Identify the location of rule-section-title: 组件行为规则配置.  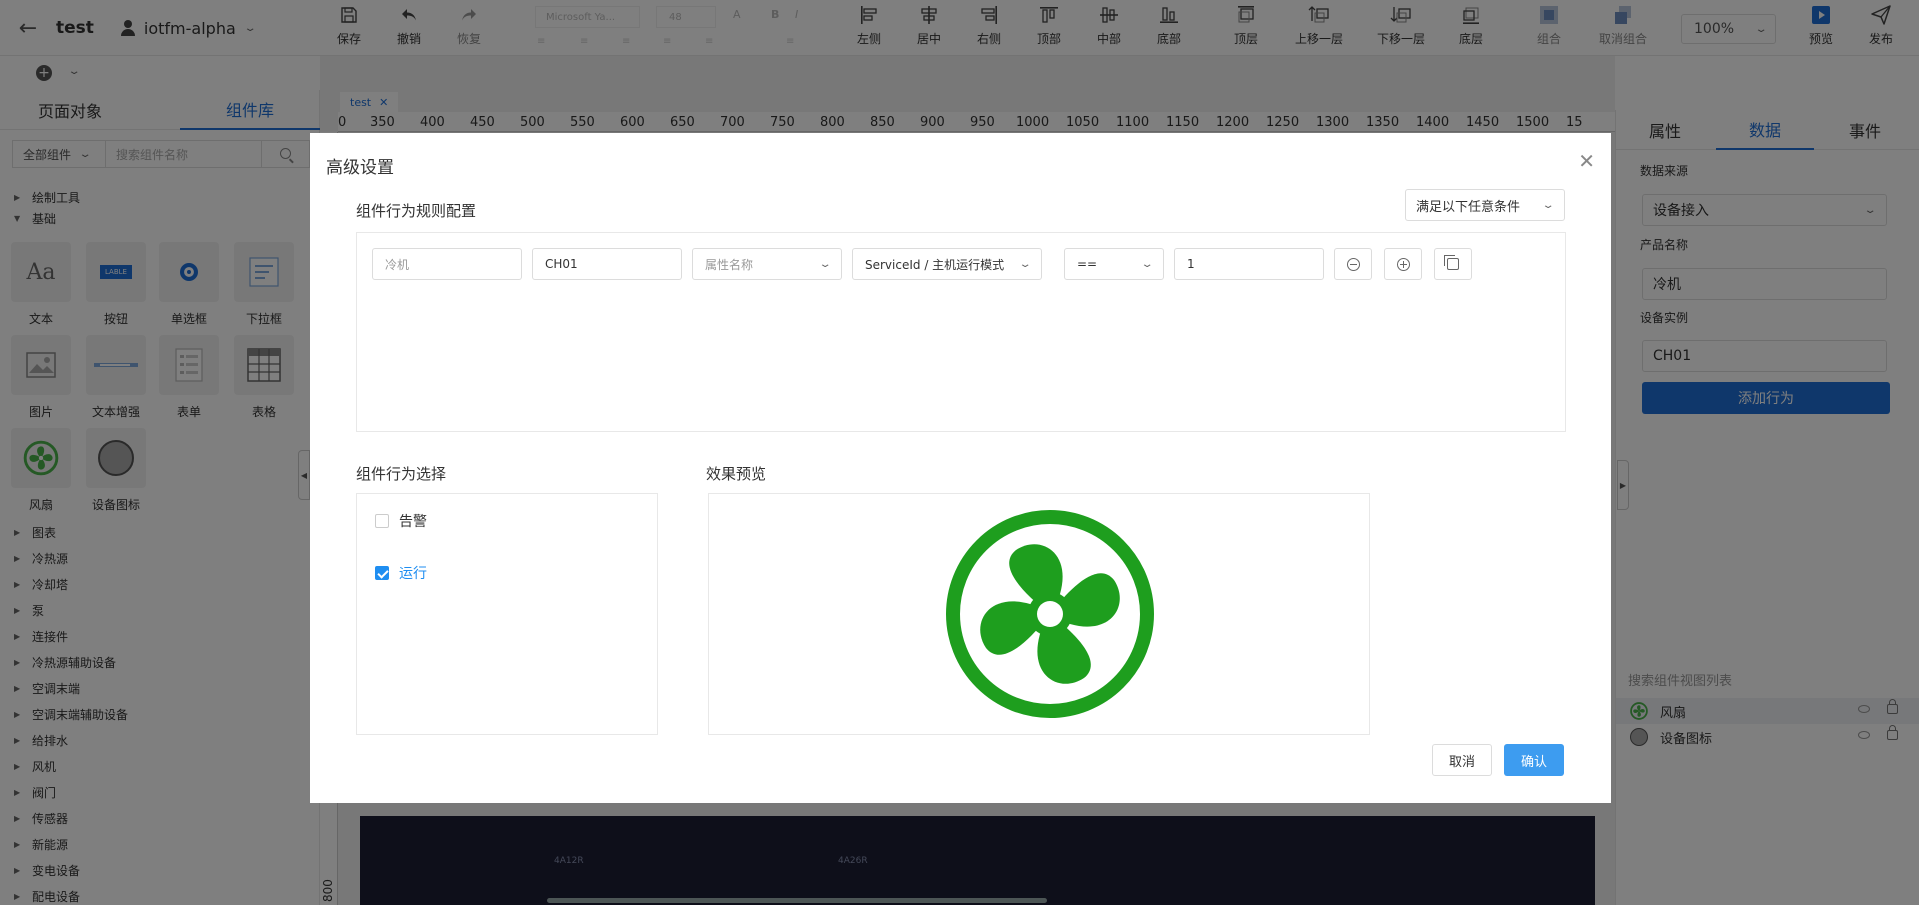
(416, 211).